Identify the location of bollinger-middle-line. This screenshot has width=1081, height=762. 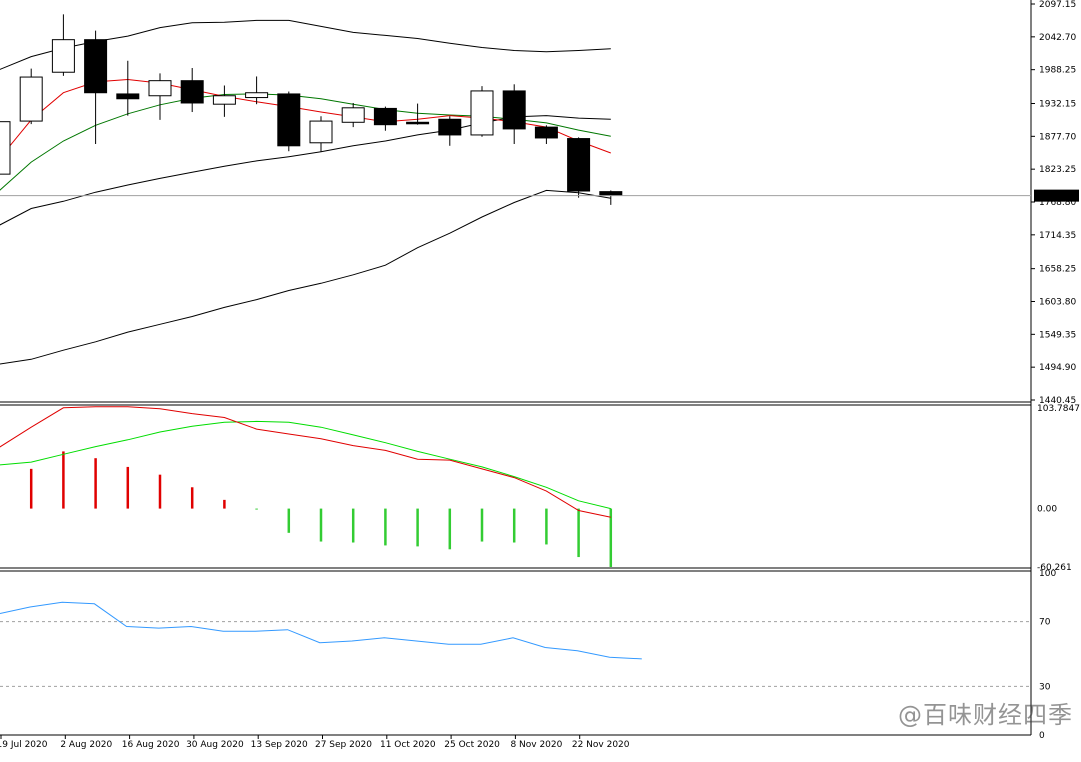
(305, 170).